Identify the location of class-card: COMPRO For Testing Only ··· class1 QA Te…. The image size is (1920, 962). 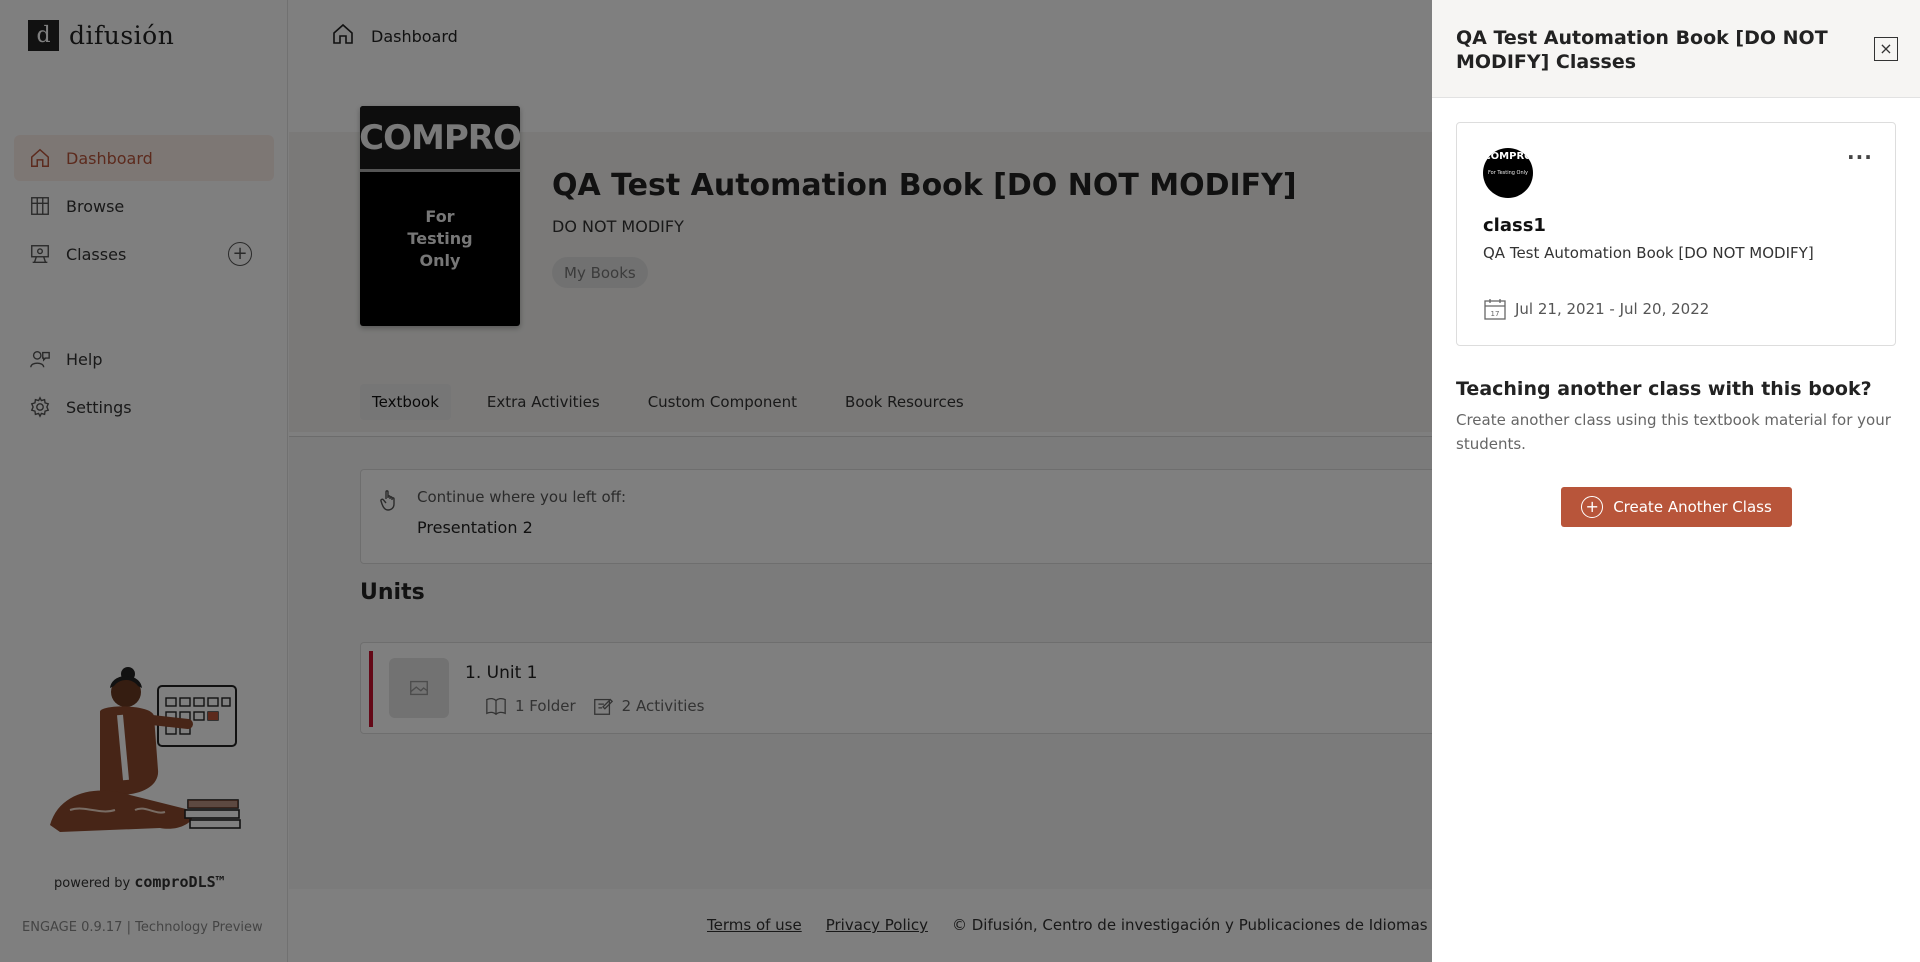
(1676, 234).